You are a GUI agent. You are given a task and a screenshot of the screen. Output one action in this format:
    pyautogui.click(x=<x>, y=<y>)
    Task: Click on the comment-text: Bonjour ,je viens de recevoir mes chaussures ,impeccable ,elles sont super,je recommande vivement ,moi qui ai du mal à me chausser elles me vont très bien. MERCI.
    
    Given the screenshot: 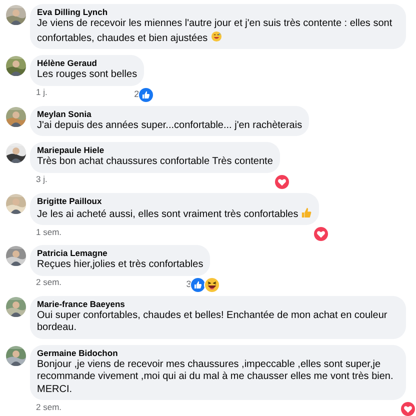 What is the action you would take?
    pyautogui.click(x=215, y=377)
    